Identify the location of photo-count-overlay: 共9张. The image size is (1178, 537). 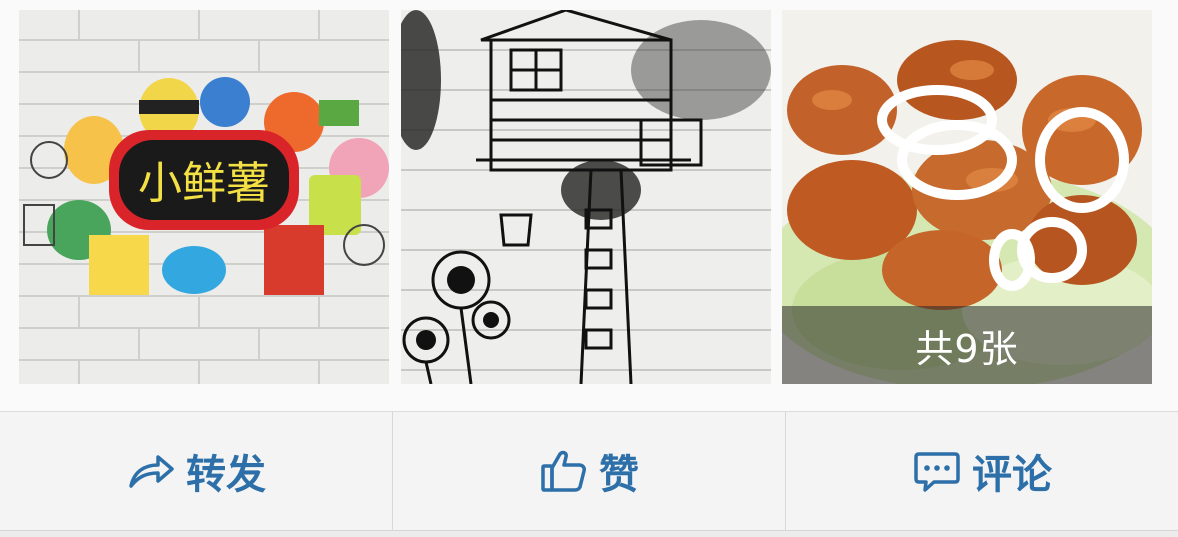
(967, 345).